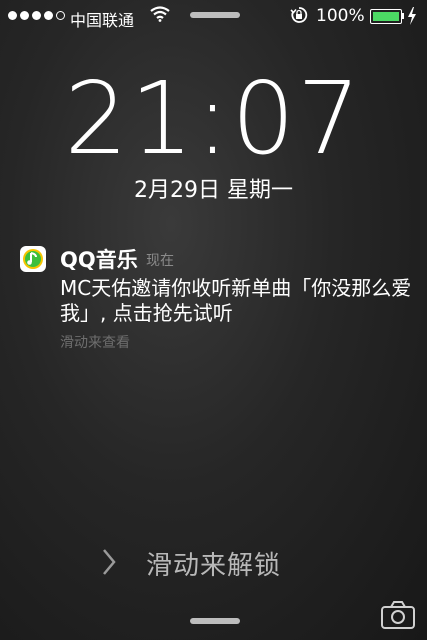 Image resolution: width=427 pixels, height=640 pixels. Describe the element at coordinates (213, 118) in the screenshot. I see `lock-clock: 21:07` at that location.